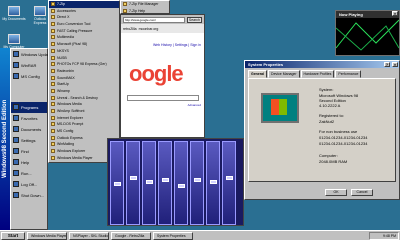 The width and height of the screenshot is (400, 240). Describe the element at coordinates (173, 235) in the screenshot. I see `task-system-properties: System Properties` at that location.